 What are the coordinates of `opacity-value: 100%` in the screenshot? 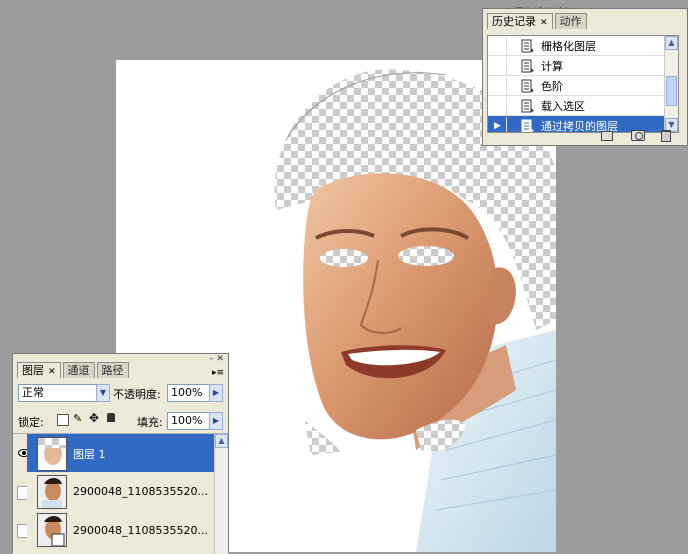 It's located at (187, 392).